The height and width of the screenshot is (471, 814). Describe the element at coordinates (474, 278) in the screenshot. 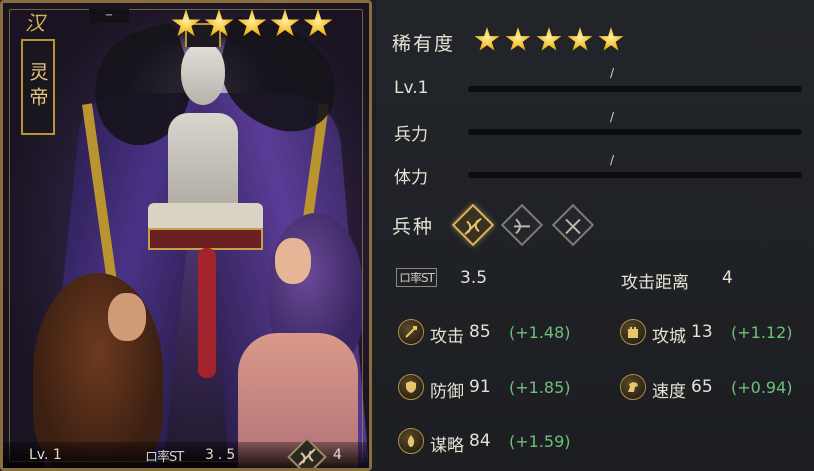

I see `rate-value: 3.5` at that location.